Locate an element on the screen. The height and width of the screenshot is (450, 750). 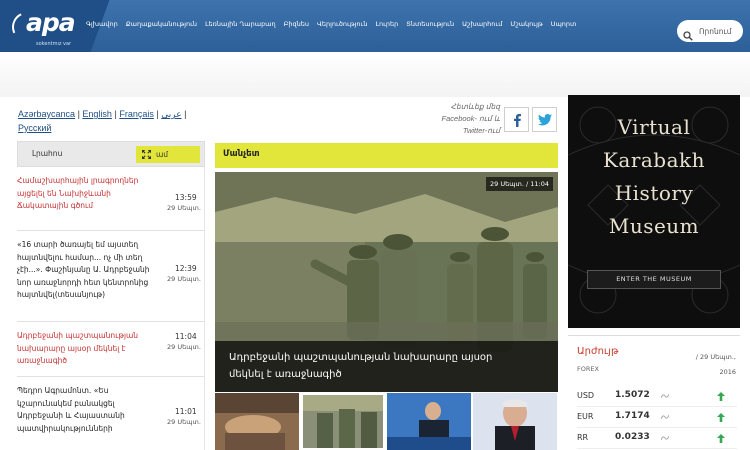
rates-date-line2: 2016 is located at coordinates (727, 372).